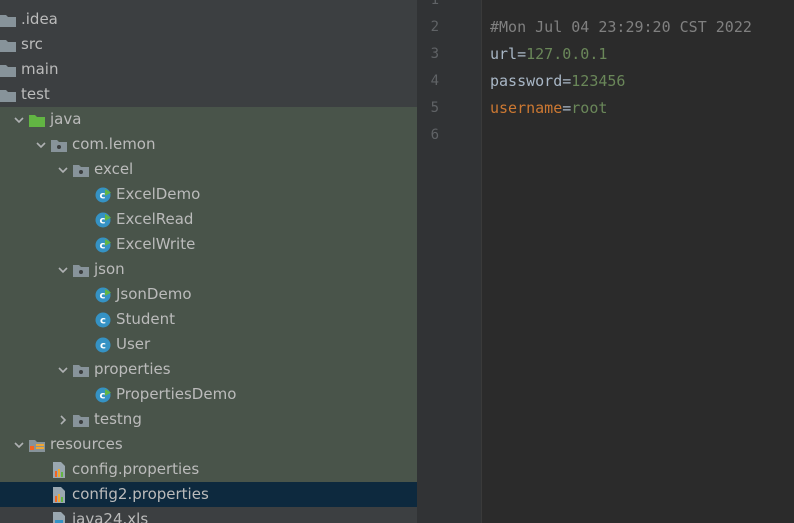 The height and width of the screenshot is (523, 794). I want to click on tree-item-student: c Student, so click(208, 319).